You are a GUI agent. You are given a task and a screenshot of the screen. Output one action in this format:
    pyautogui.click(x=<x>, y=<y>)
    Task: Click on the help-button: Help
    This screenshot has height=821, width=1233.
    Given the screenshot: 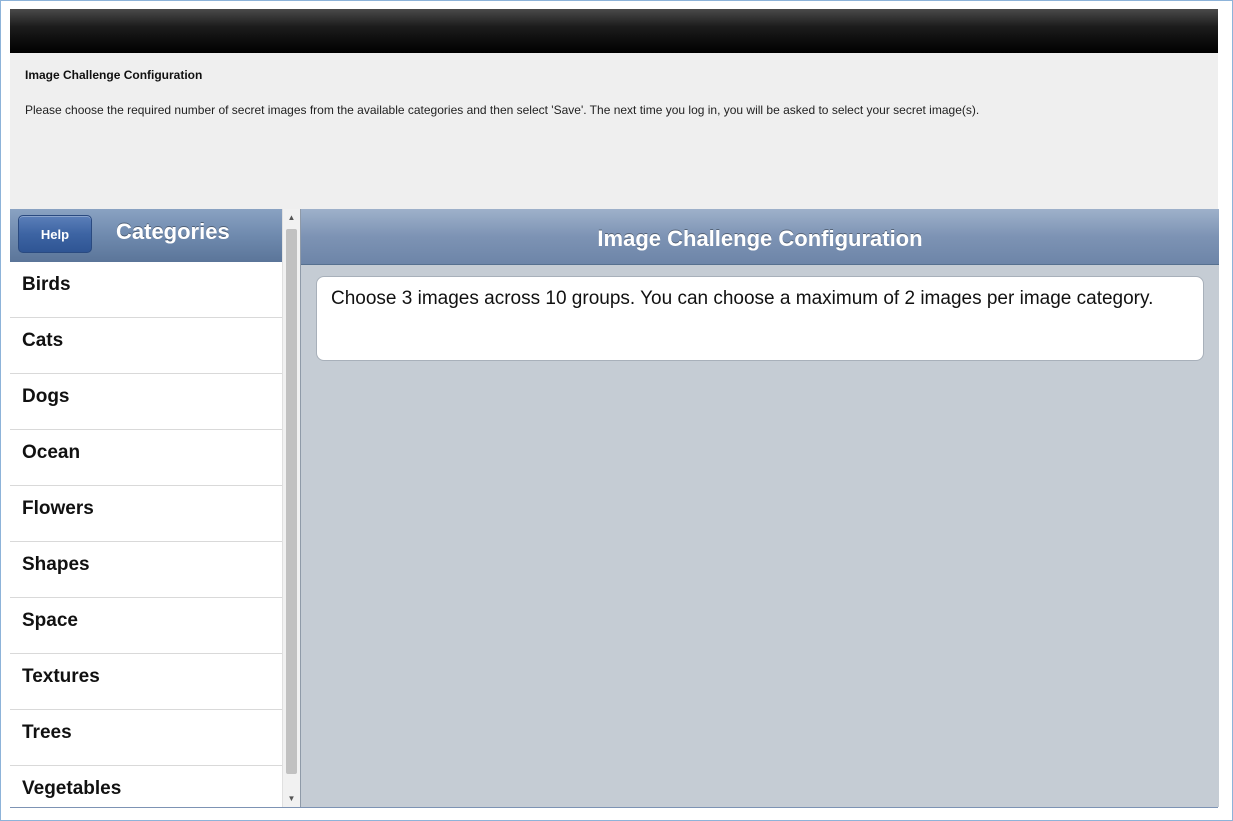 What is the action you would take?
    pyautogui.click(x=55, y=234)
    